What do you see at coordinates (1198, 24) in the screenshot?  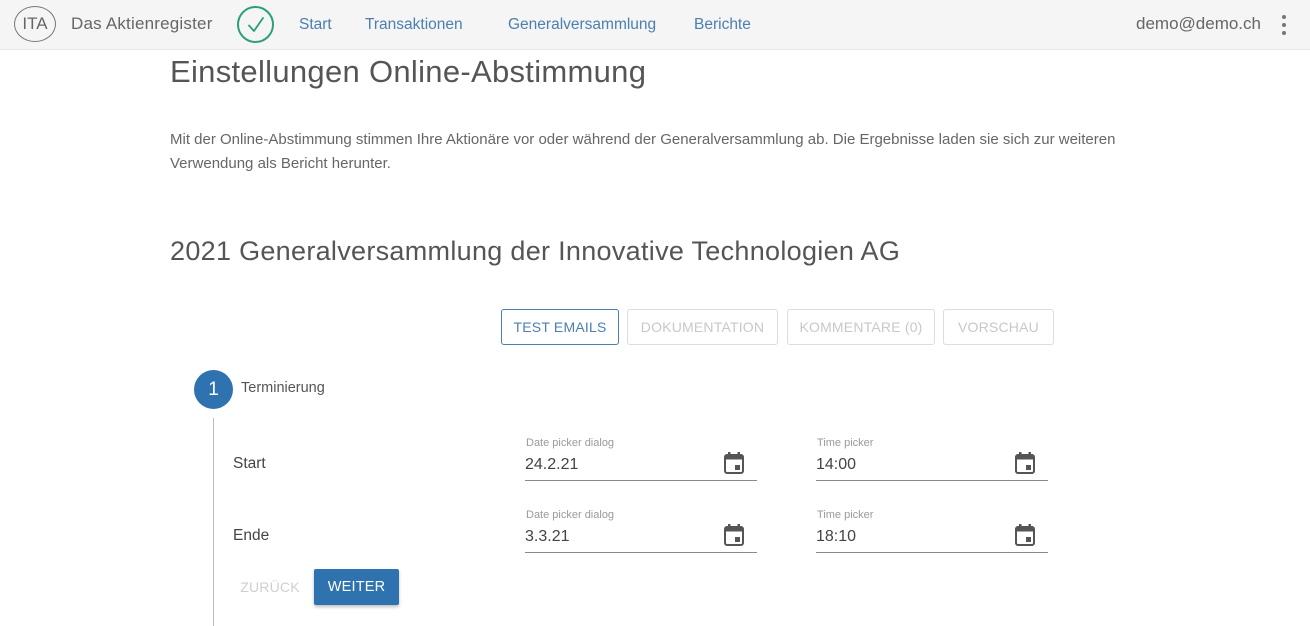 I see `user-email: demo@demo.ch` at bounding box center [1198, 24].